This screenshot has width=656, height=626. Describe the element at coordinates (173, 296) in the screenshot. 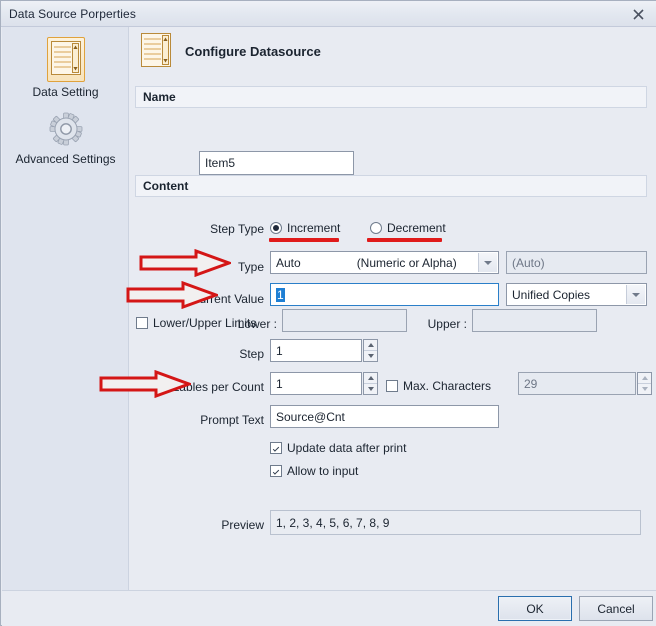

I see `arrow-current-value` at that location.